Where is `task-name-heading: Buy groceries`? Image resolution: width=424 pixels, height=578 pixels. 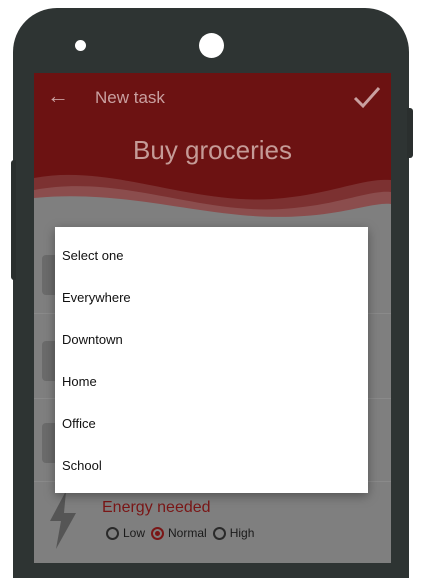
task-name-heading: Buy groceries is located at coordinates (212, 150).